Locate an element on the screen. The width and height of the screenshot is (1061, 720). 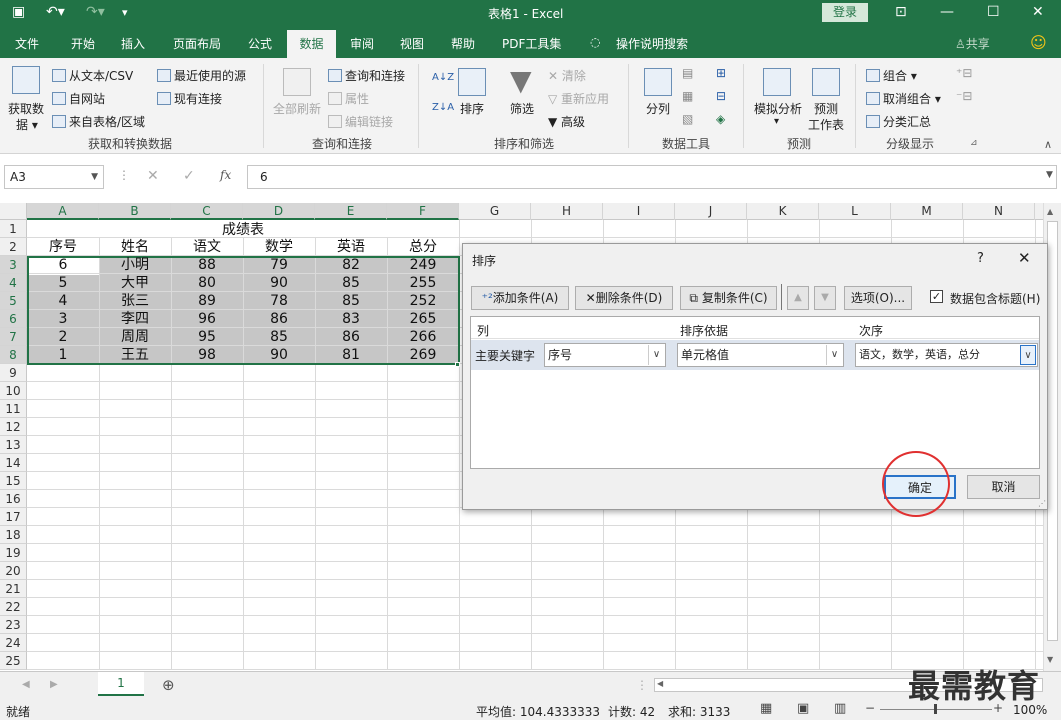
header-cell: 总分 is located at coordinates (423, 247).